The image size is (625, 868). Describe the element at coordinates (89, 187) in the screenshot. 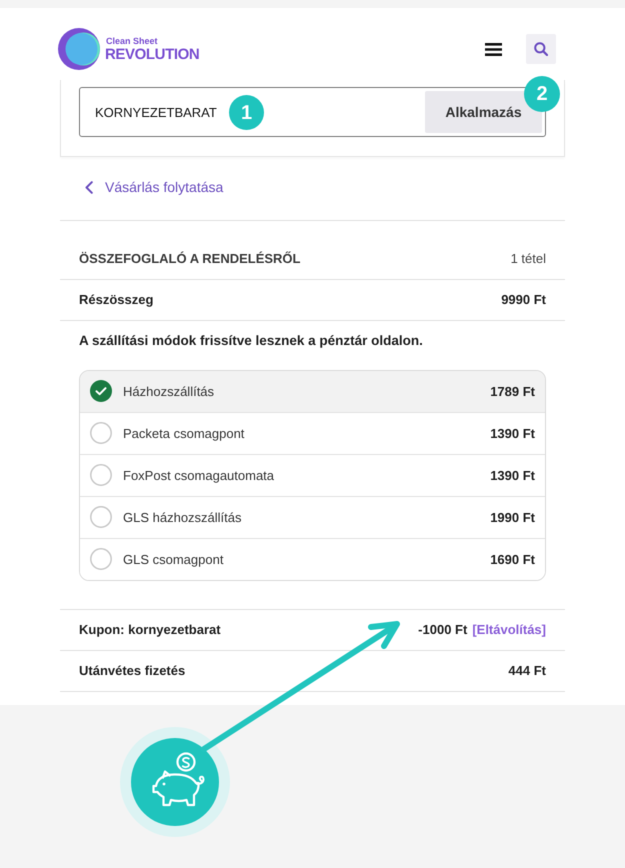

I see `chevron-left-icon` at that location.